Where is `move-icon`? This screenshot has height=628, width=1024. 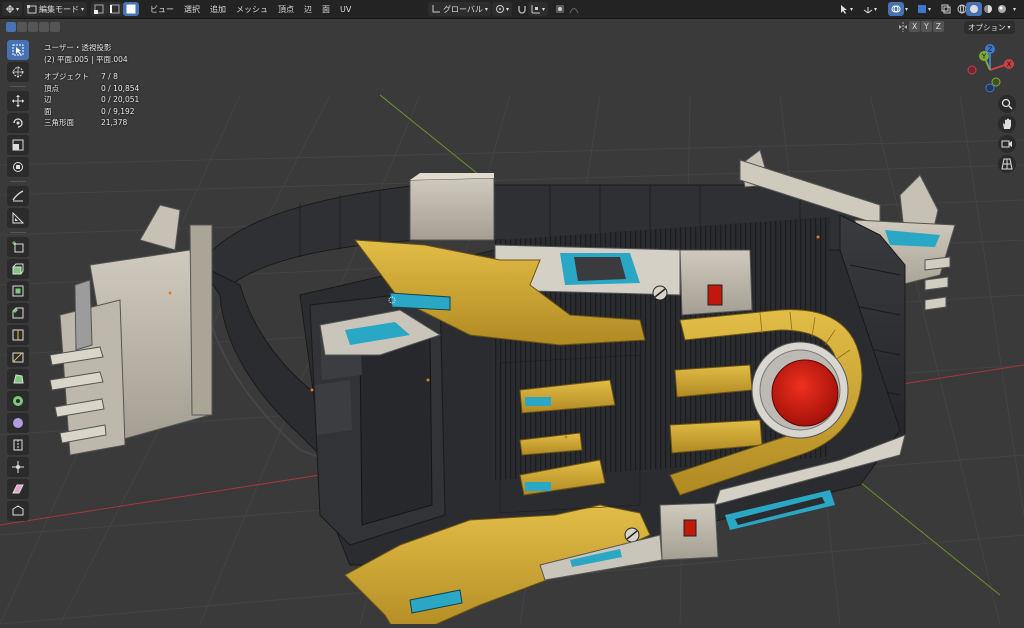
move-icon is located at coordinates (18, 101).